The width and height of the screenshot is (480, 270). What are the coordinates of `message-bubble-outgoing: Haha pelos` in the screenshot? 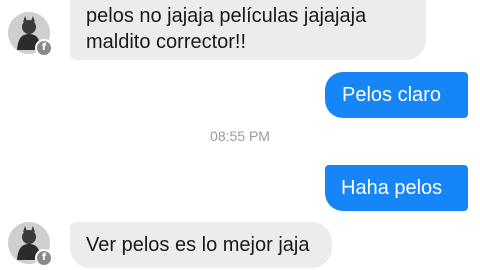 It's located at (396, 188).